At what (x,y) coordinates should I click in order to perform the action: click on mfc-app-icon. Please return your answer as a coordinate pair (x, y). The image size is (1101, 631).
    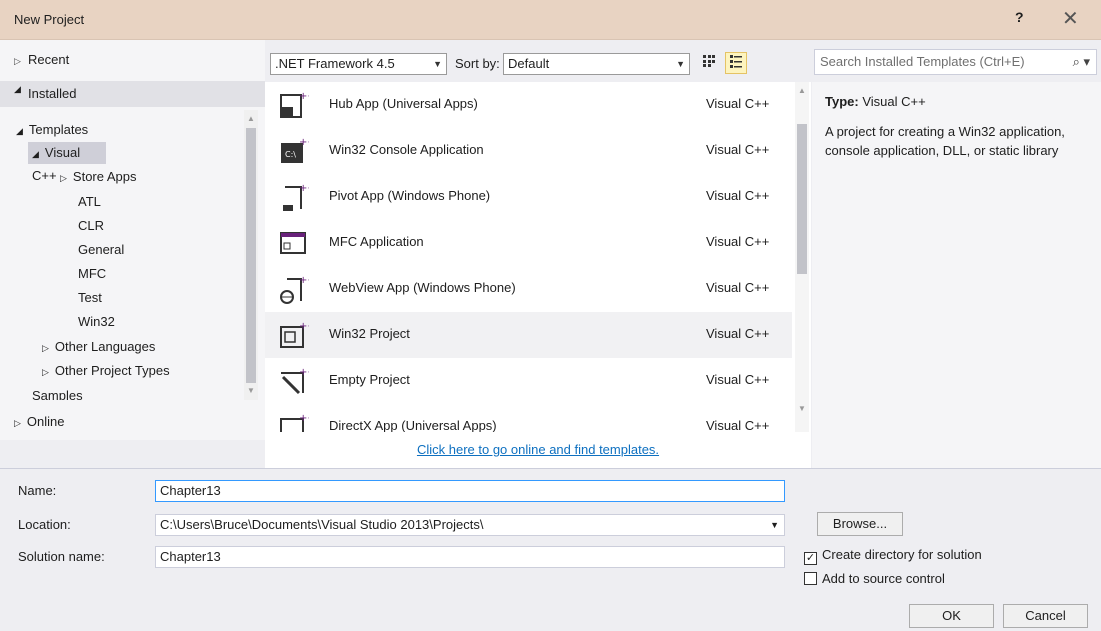
    Looking at the image, I should click on (293, 243).